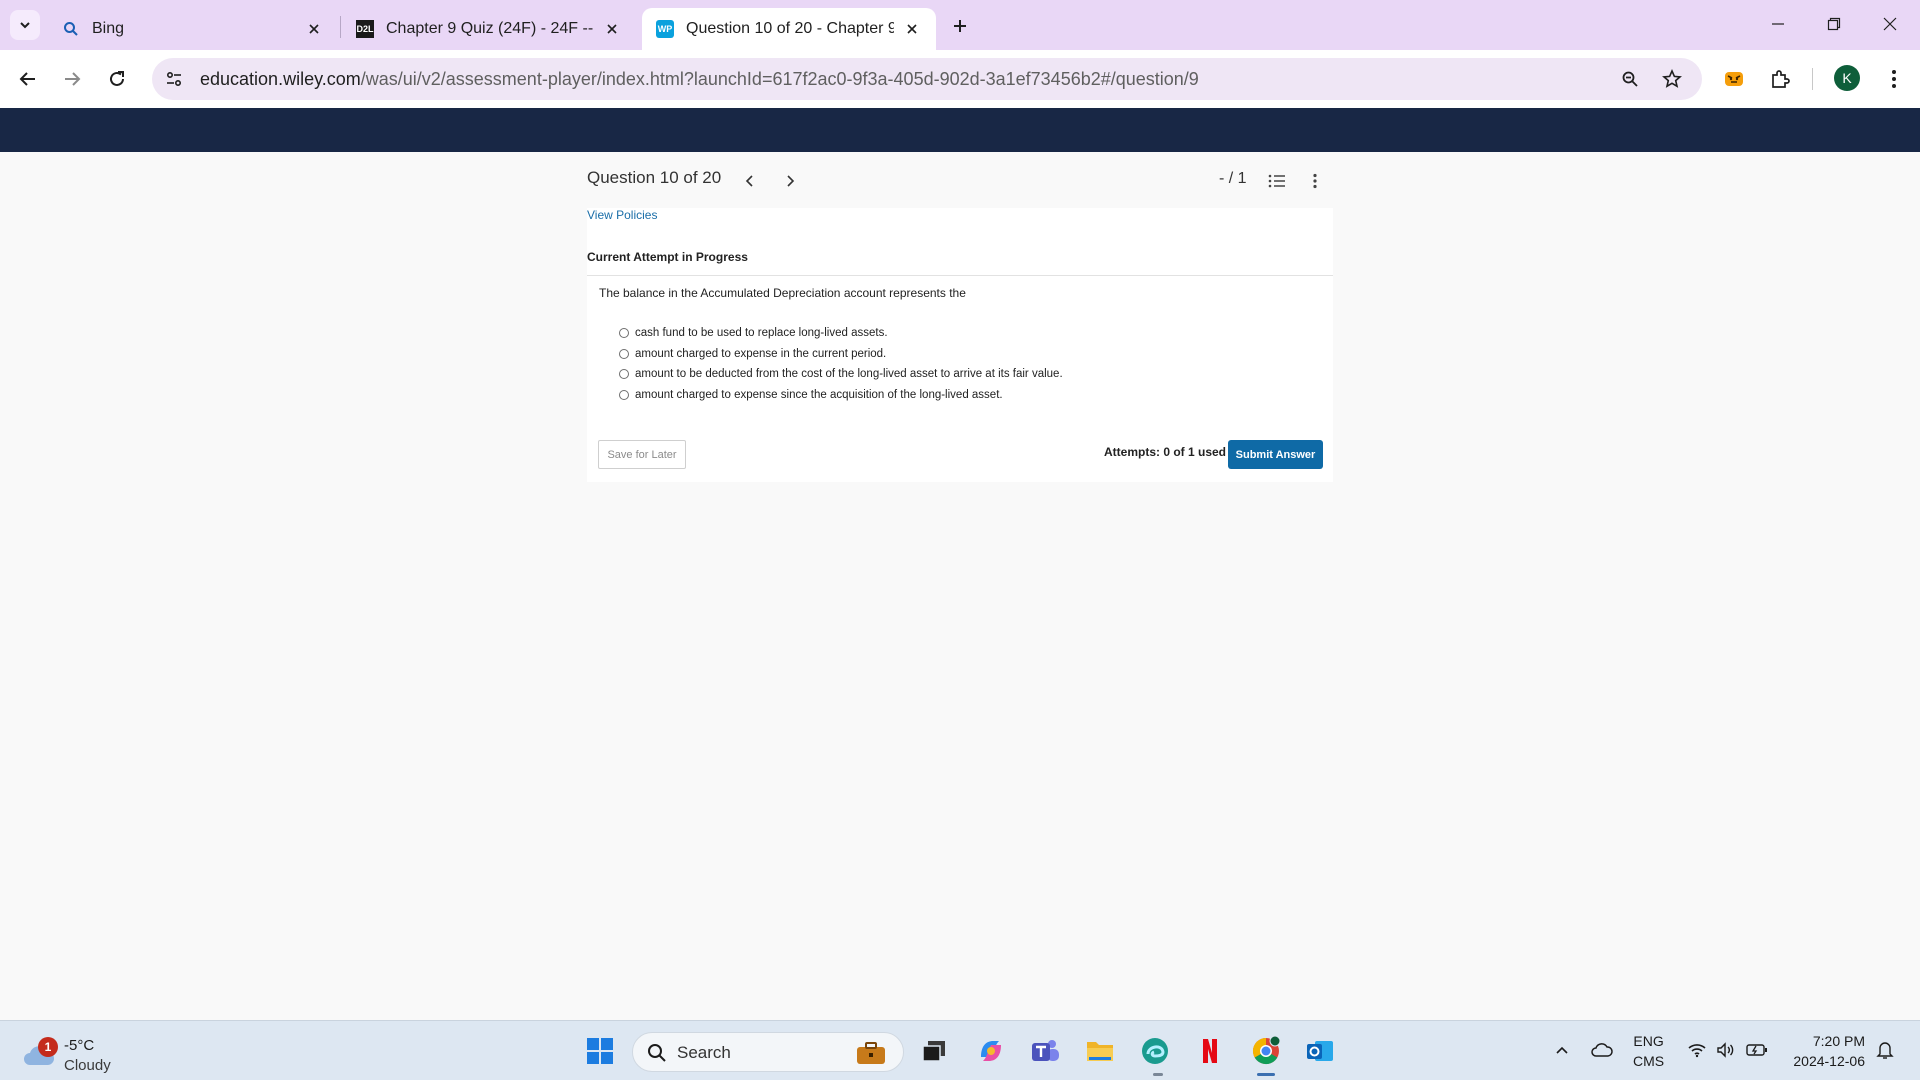  What do you see at coordinates (871, 1053) in the screenshot?
I see `briefcase-icon` at bounding box center [871, 1053].